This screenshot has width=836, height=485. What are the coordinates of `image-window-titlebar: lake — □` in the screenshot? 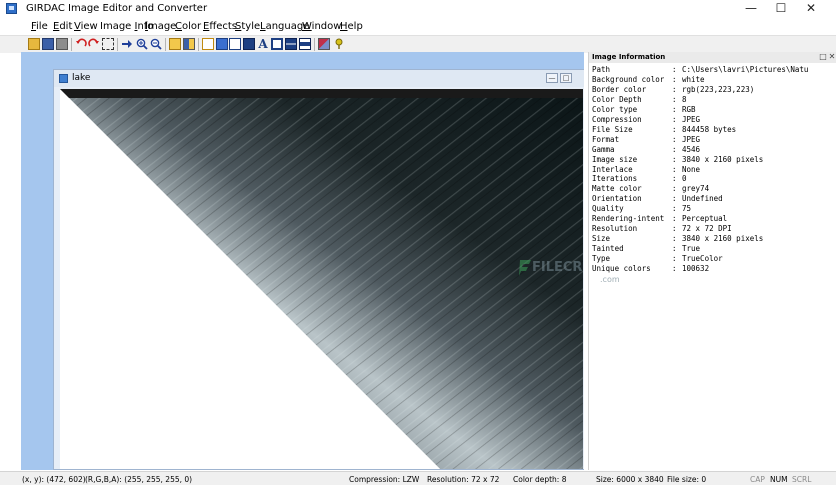 It's located at (319, 78).